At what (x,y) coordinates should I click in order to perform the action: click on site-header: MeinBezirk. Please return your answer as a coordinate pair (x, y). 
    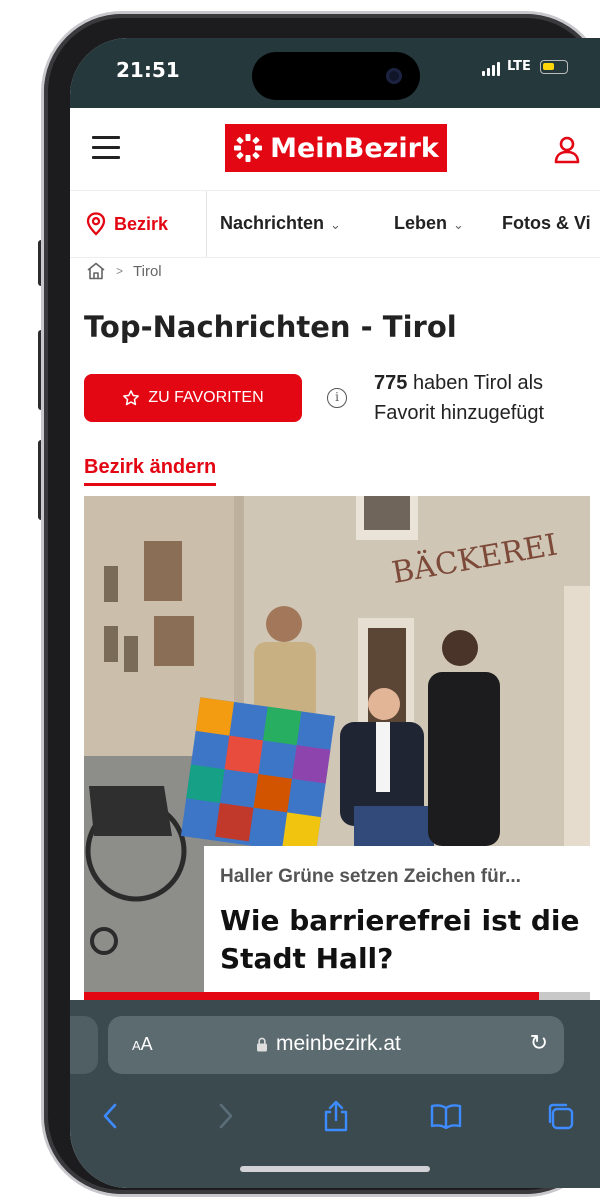
    Looking at the image, I should click on (335, 149).